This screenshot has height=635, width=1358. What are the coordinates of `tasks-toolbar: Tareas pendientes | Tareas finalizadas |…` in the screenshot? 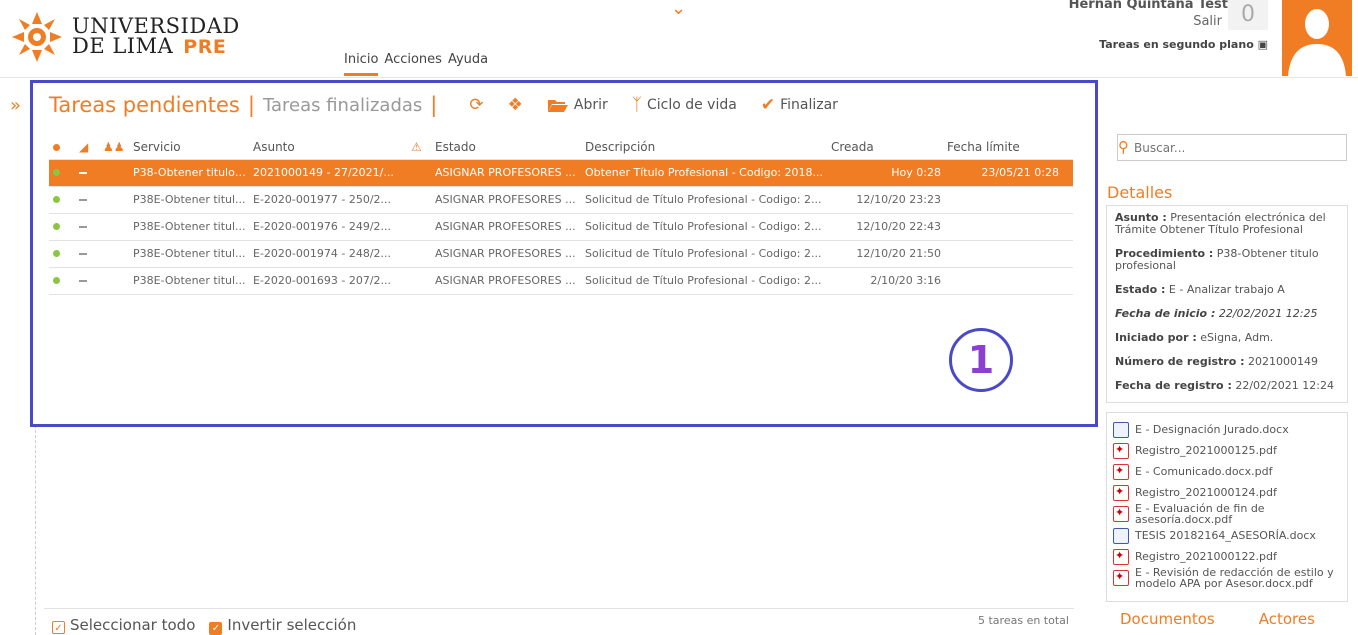 It's located at (443, 105).